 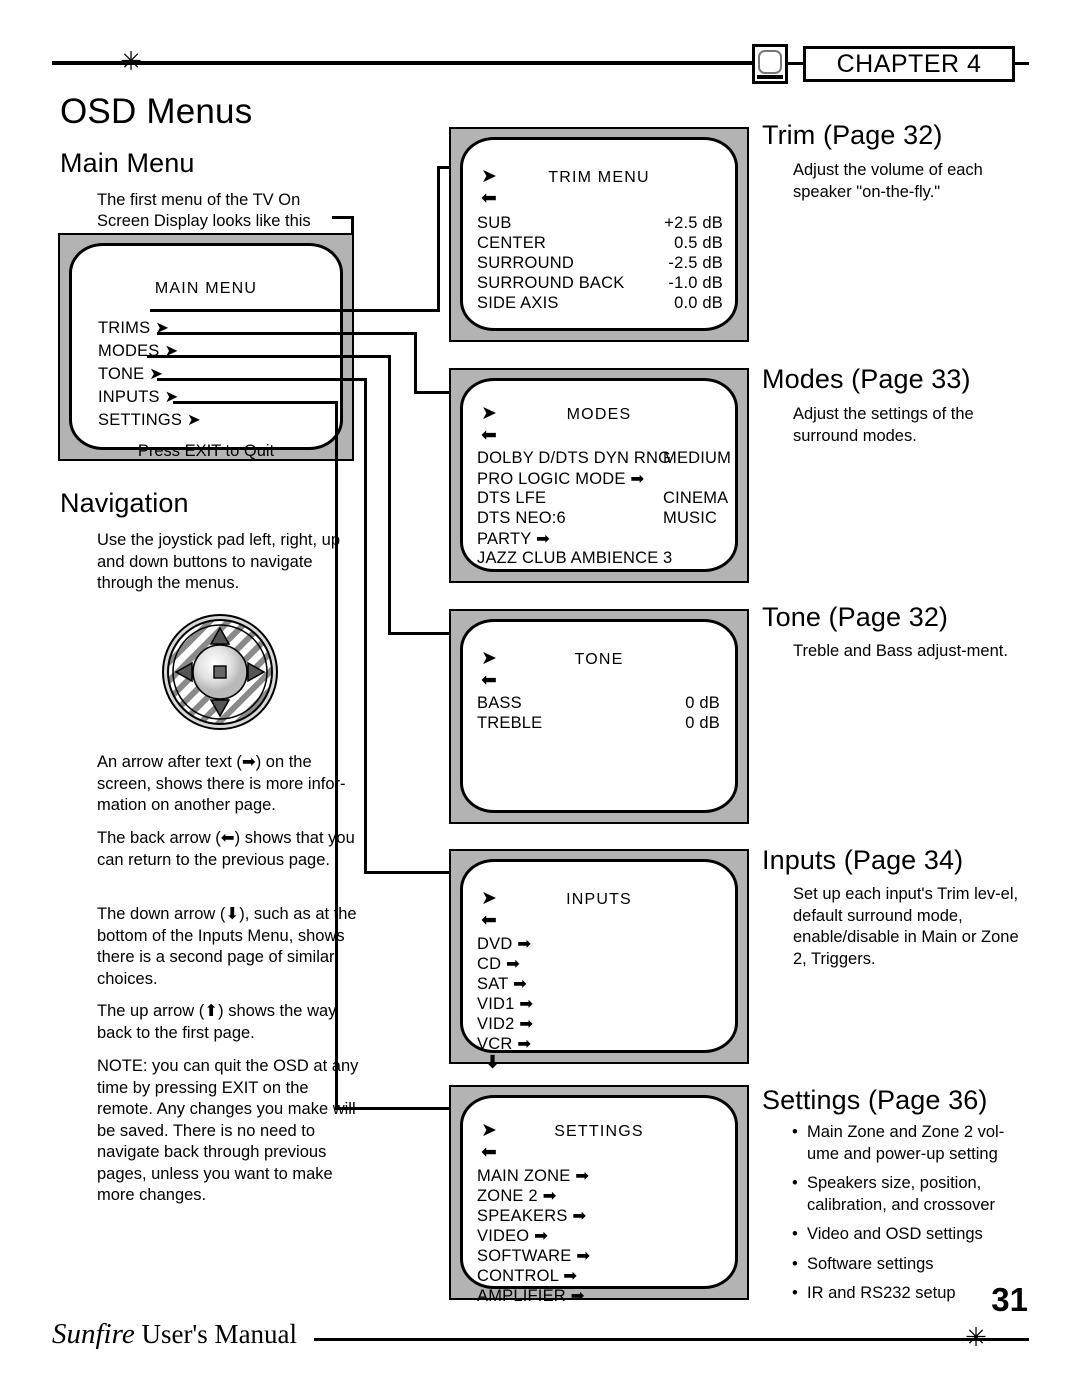 I want to click on modes-row-label: DOLBY D/DTS DYN RNG, so click(x=574, y=458).